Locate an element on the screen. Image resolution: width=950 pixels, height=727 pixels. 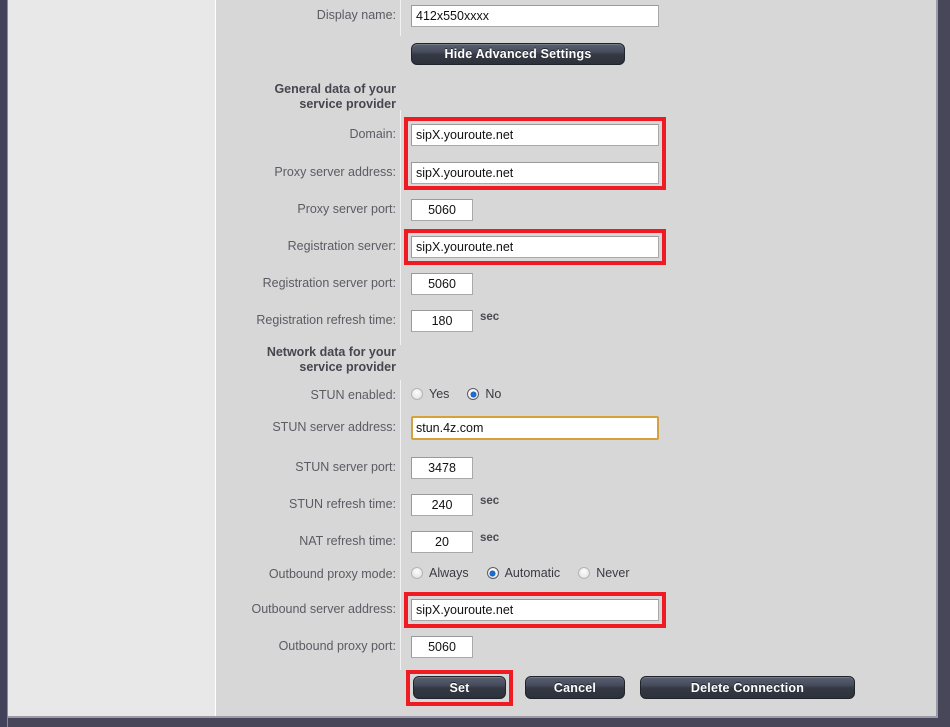
stun-enabled-option-yes-label: Yes is located at coordinates (439, 394).